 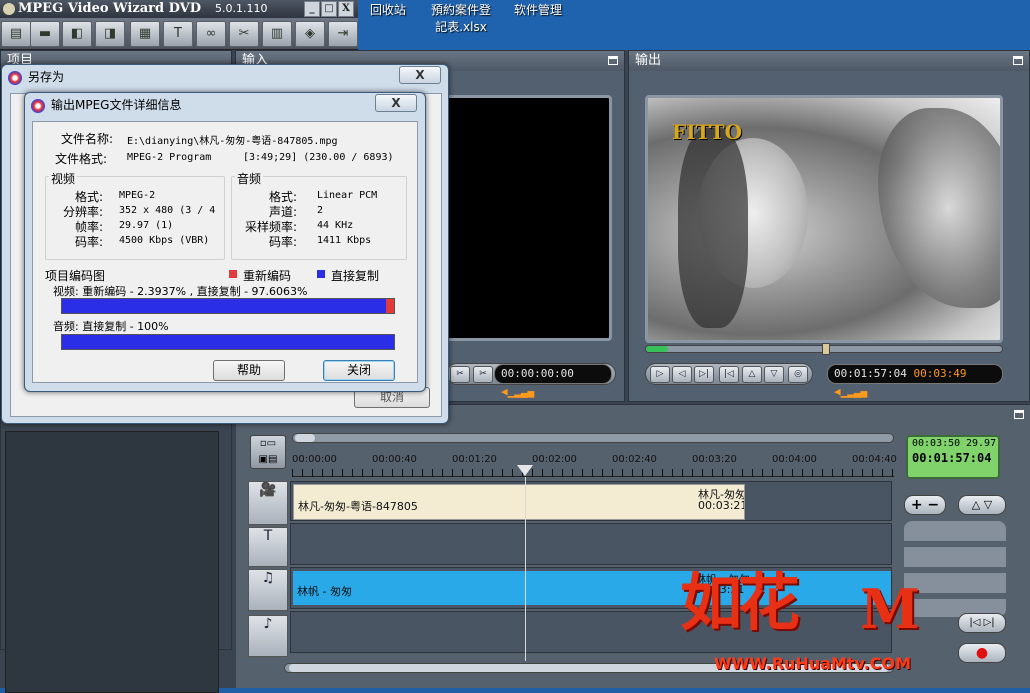 I want to click on desktop-icon-label: 软件管理, so click(x=537, y=10).